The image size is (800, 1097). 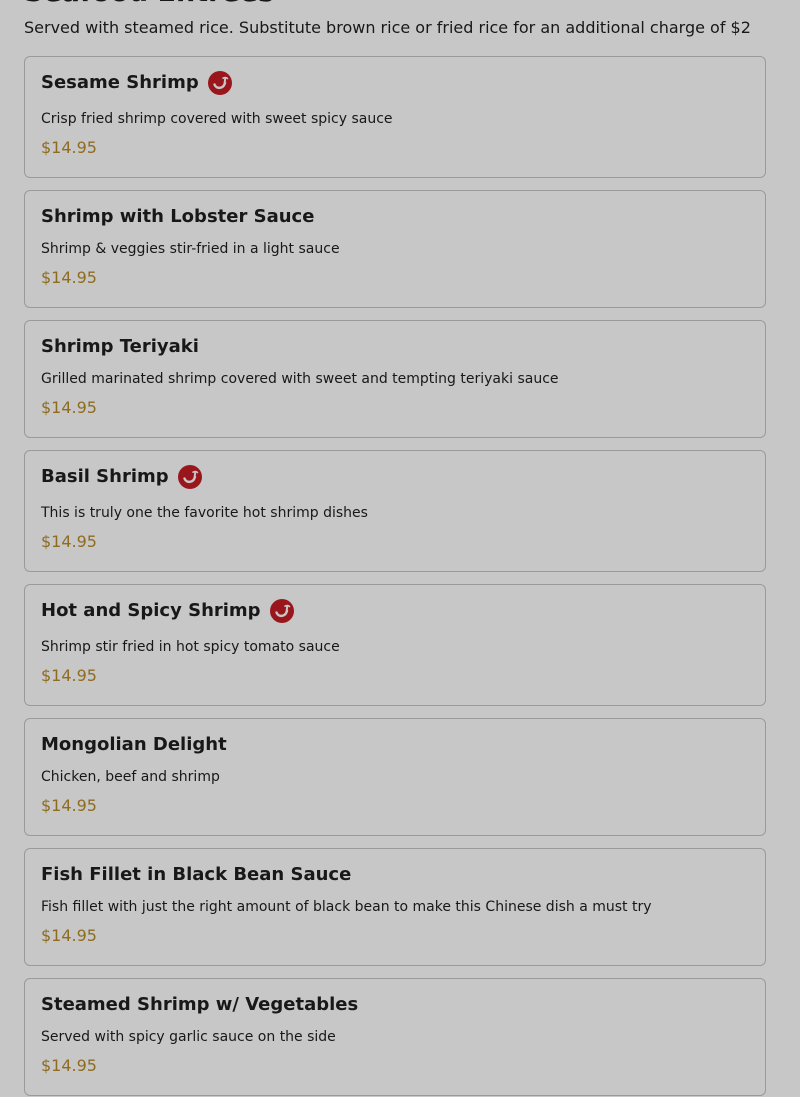 I want to click on menu-item-description: Chicken, beef and shrimp, so click(x=130, y=777).